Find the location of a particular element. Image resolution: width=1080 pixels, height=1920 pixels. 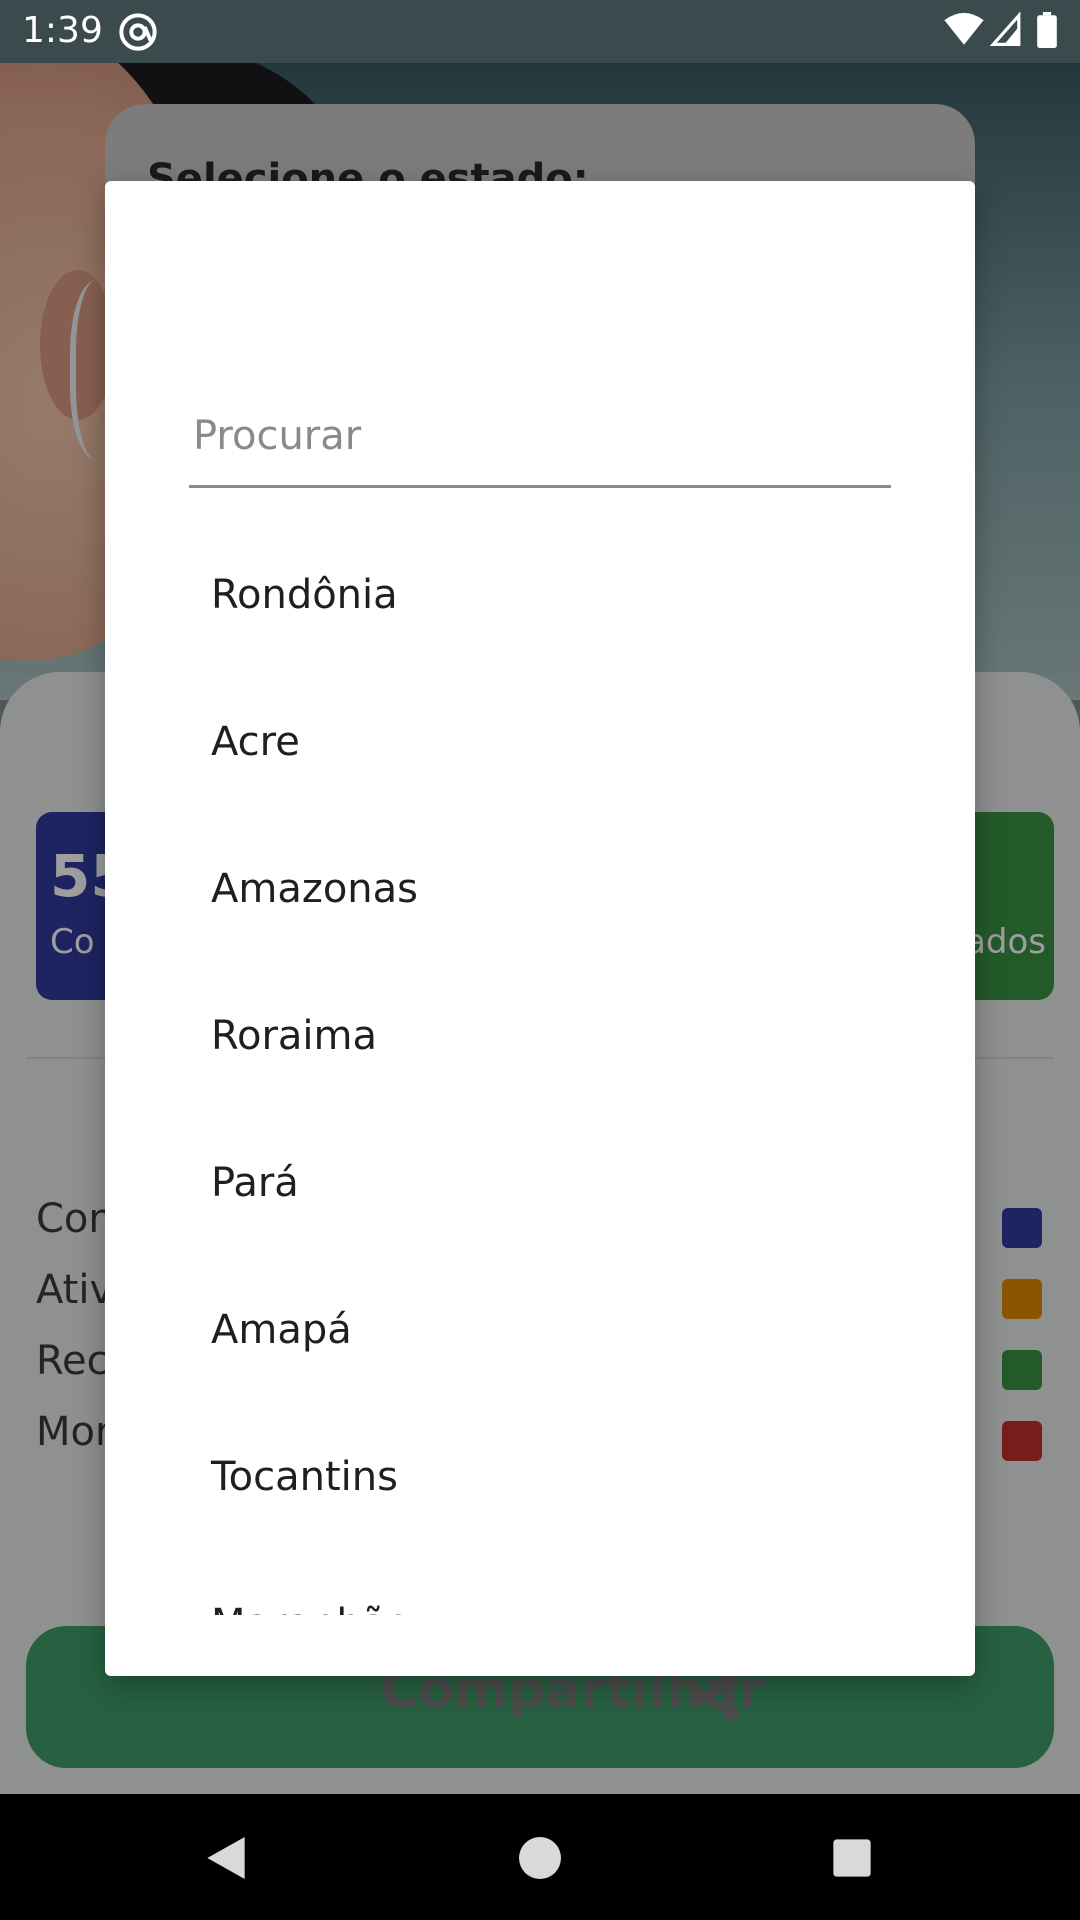

list-item-label: Amapá is located at coordinates (281, 1330).